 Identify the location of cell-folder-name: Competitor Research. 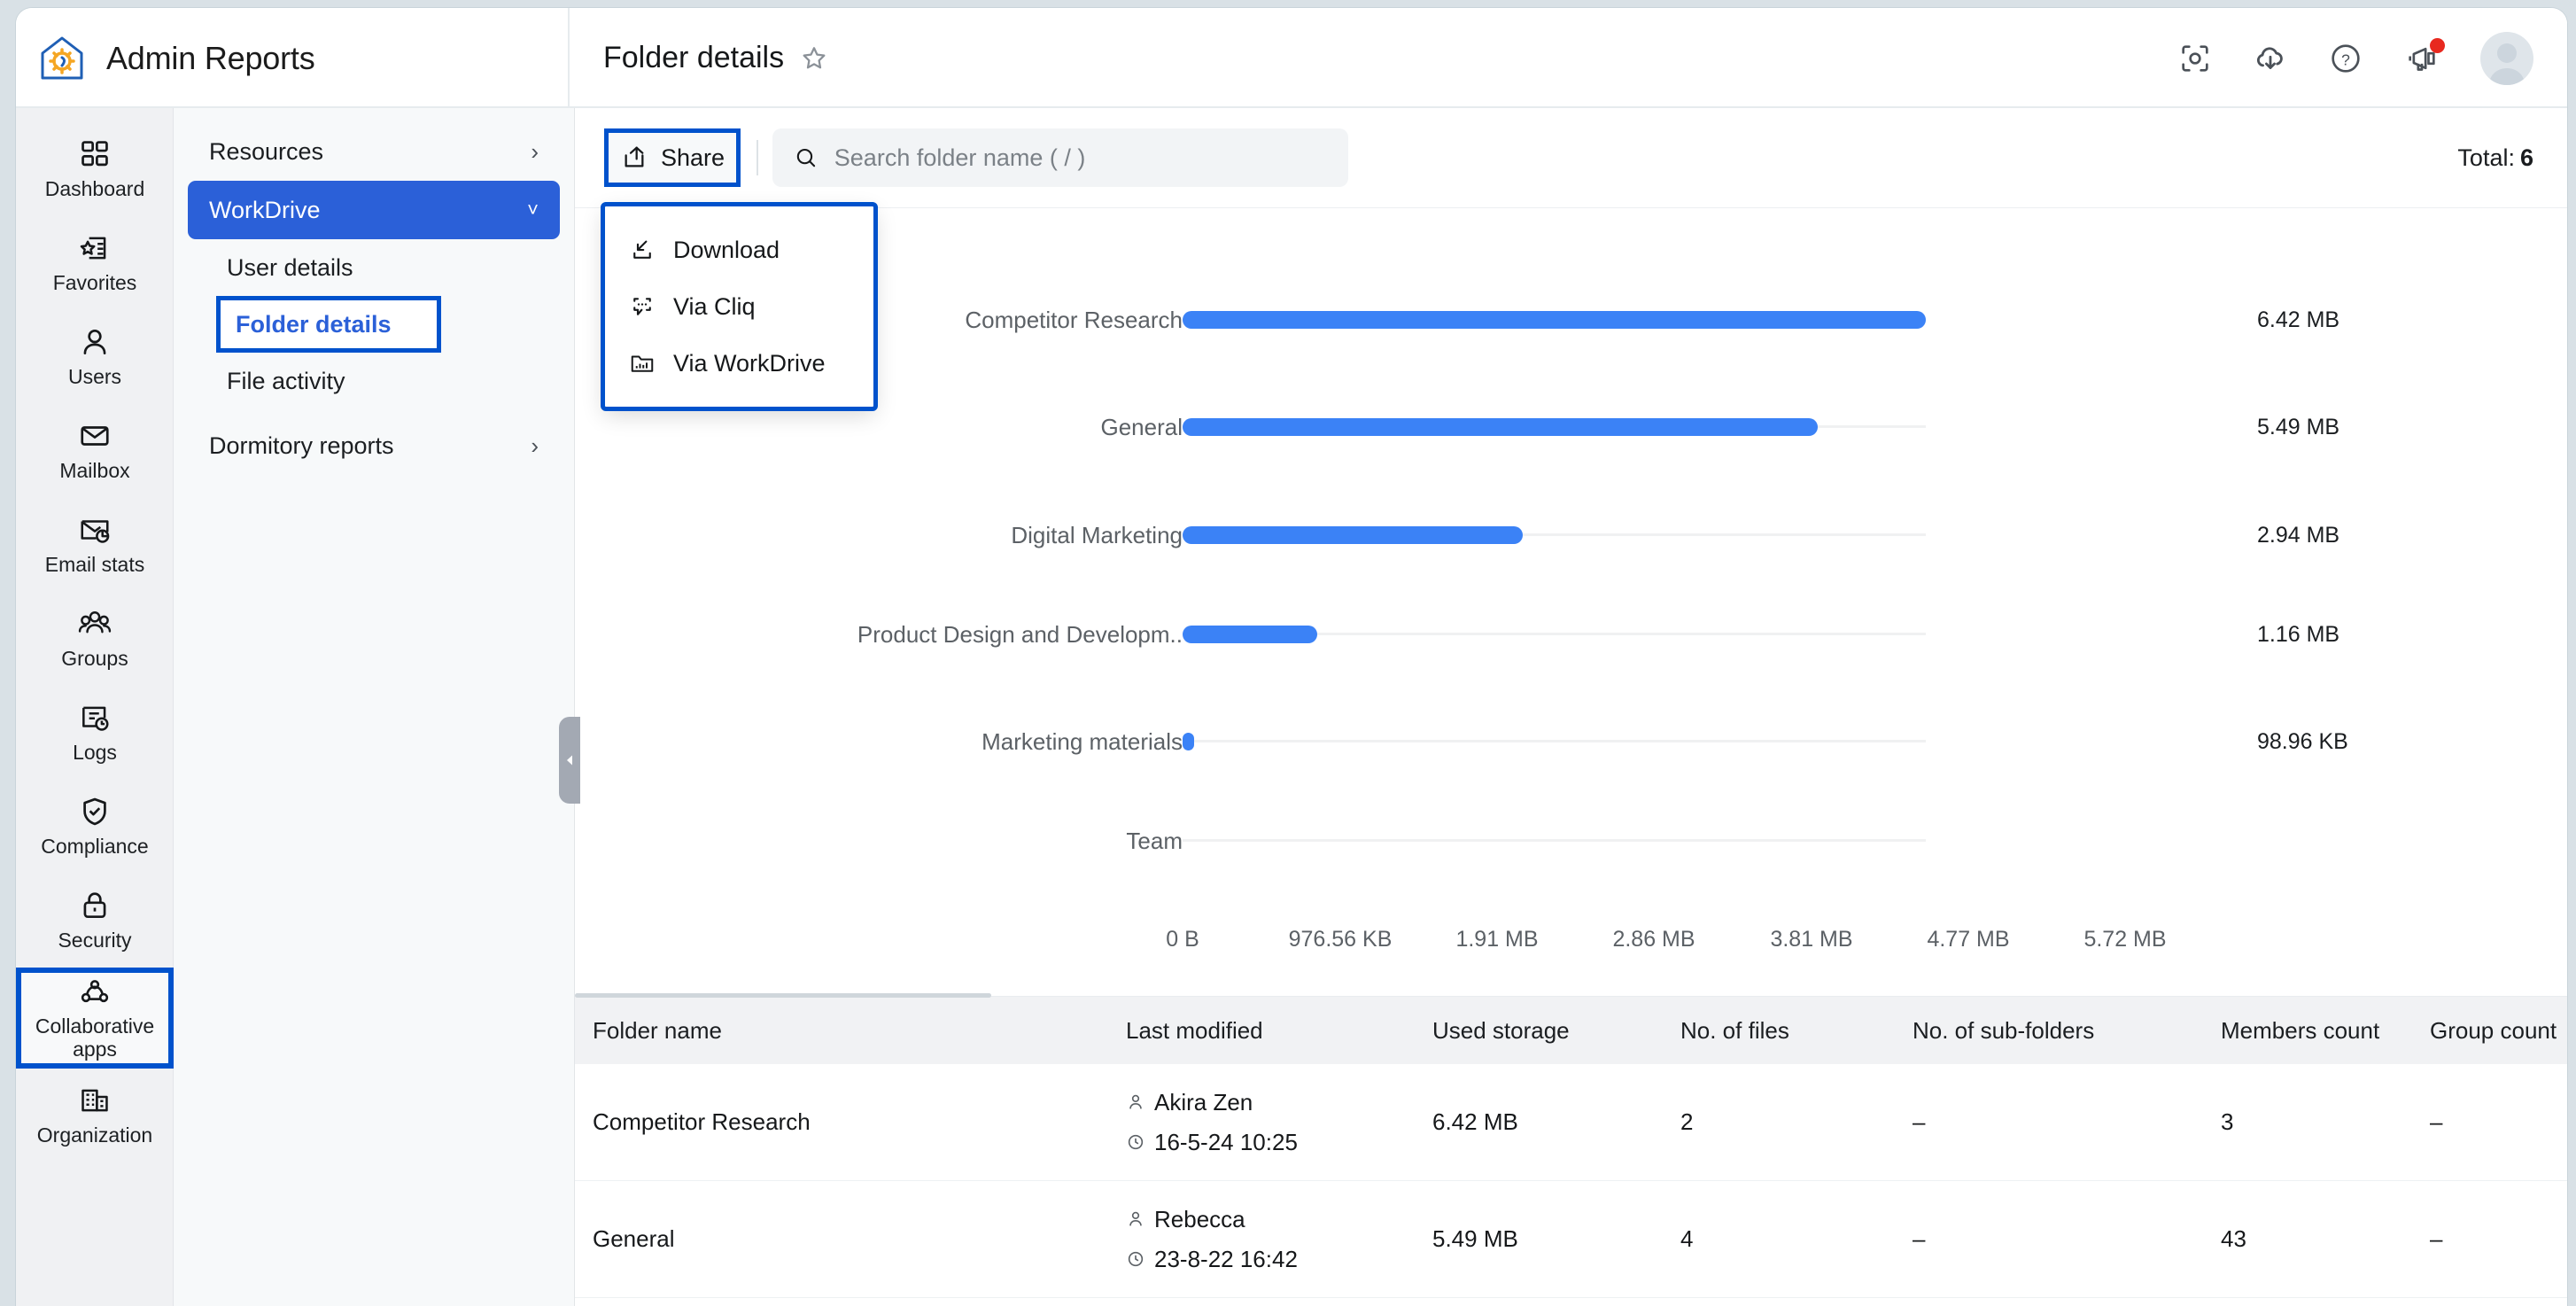
(702, 1121).